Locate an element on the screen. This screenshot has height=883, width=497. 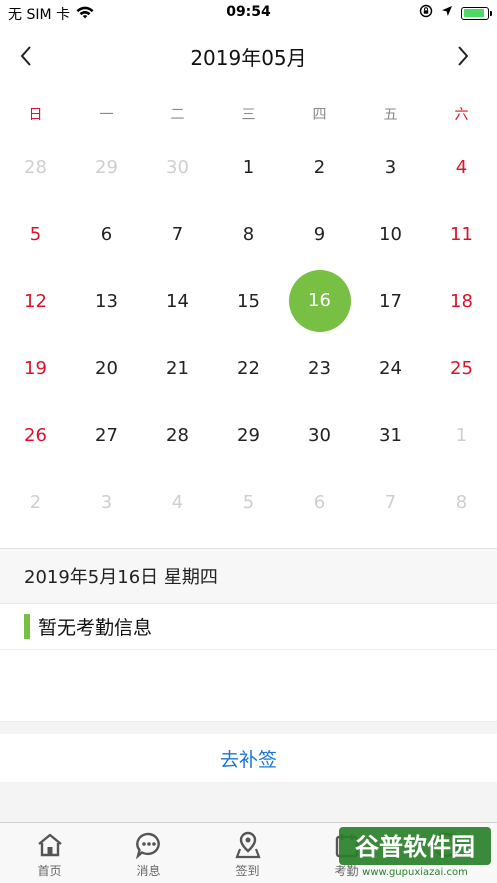
next-month-button is located at coordinates (463, 56).